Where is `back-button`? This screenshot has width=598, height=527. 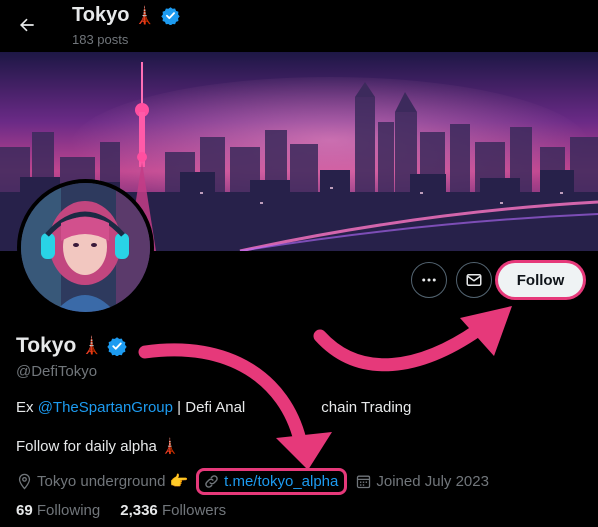 back-button is located at coordinates (27, 25).